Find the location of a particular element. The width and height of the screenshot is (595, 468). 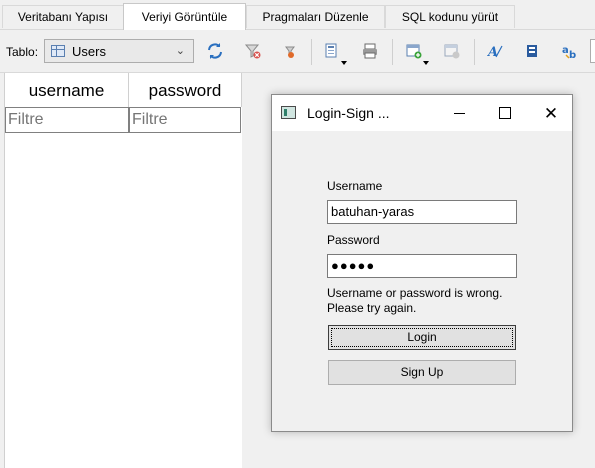

replace-icon: ab is located at coordinates (570, 51).